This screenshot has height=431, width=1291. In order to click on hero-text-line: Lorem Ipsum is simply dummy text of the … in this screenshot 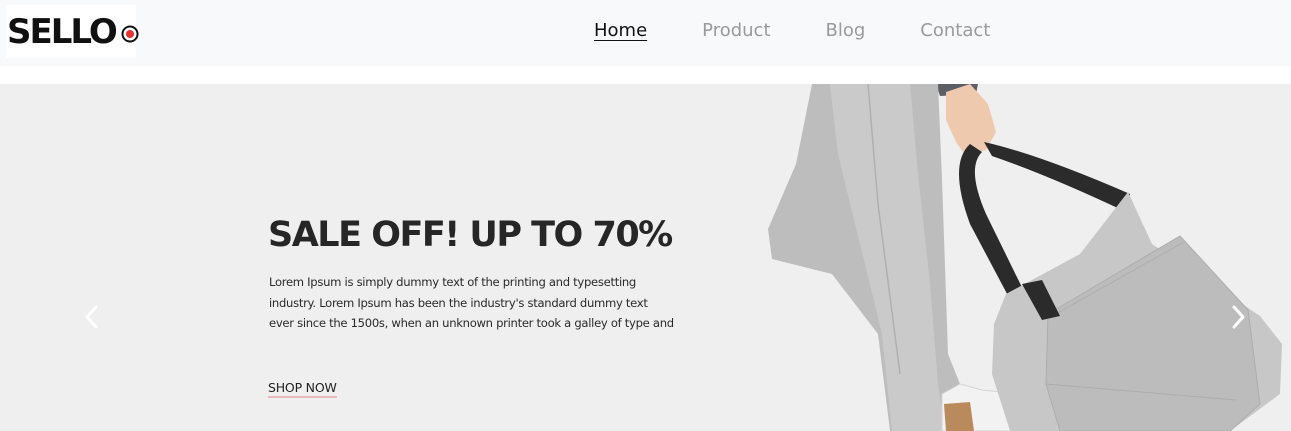, I will do `click(452, 282)`.